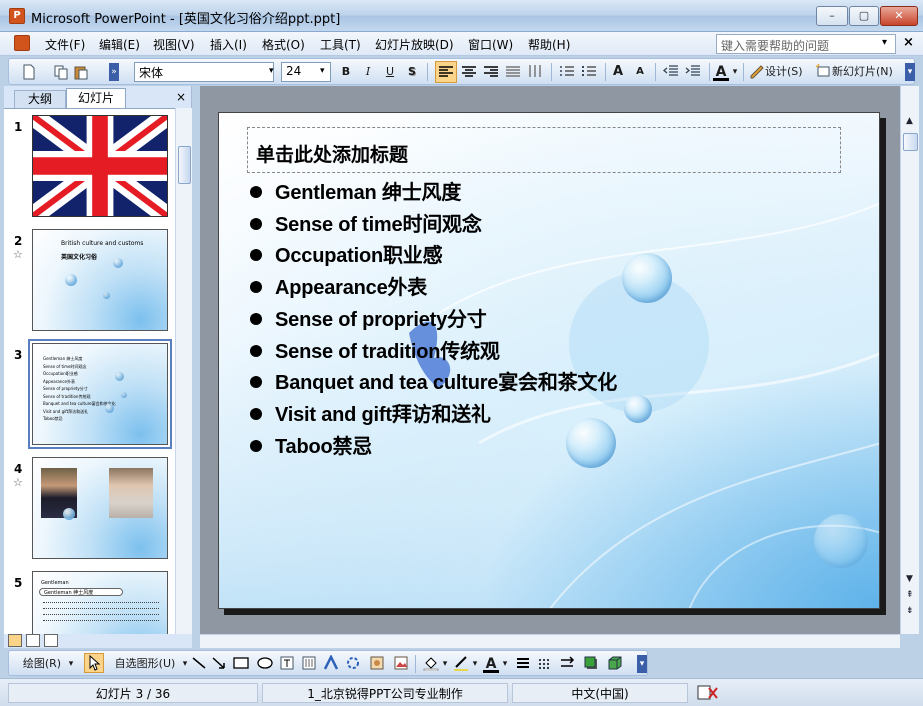 This screenshot has height=706, width=923. What do you see at coordinates (51, 640) in the screenshot?
I see `slideshow-view-button` at bounding box center [51, 640].